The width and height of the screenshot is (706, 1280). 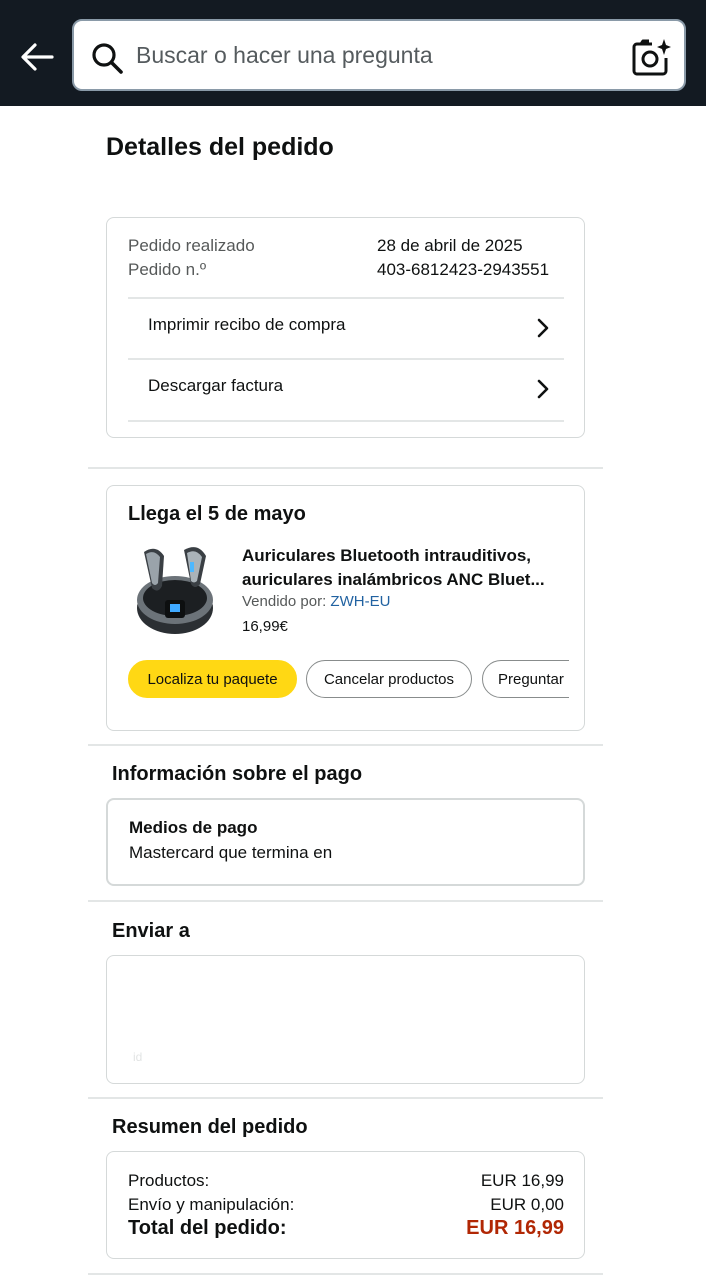 What do you see at coordinates (107, 58) in the screenshot?
I see `search-icon` at bounding box center [107, 58].